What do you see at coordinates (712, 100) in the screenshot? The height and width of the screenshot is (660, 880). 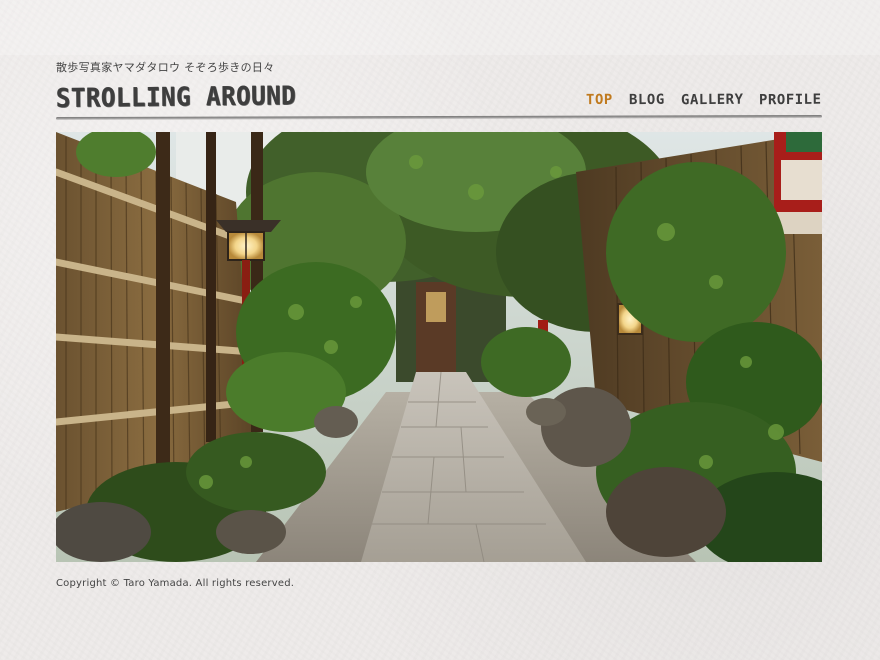 I see `nav-item-gallery: GALLERY` at bounding box center [712, 100].